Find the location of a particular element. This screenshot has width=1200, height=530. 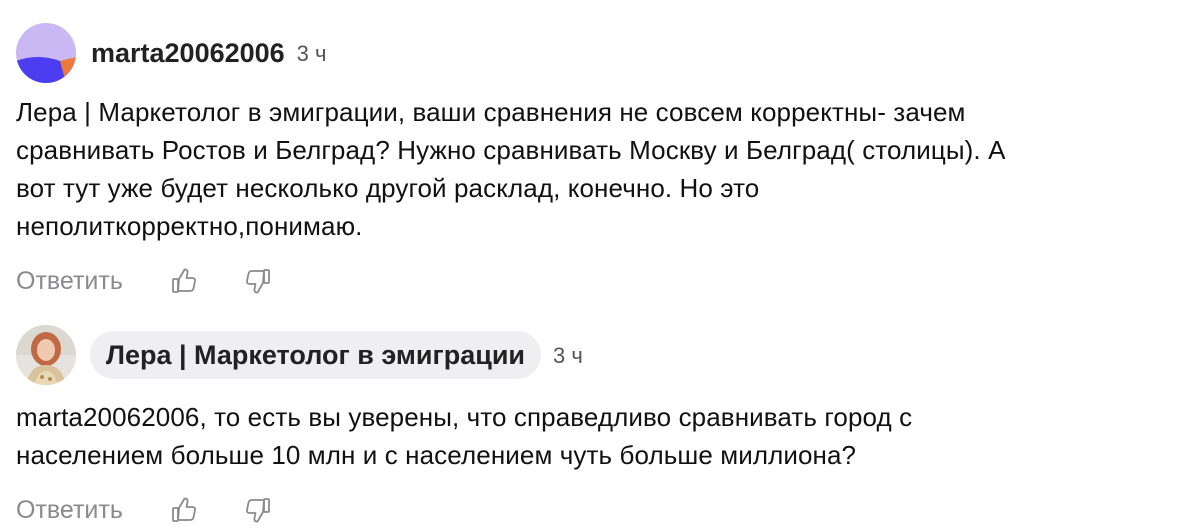

comment-header: Лера | Маркетолог в эмиграции 3 ч is located at coordinates (600, 355).